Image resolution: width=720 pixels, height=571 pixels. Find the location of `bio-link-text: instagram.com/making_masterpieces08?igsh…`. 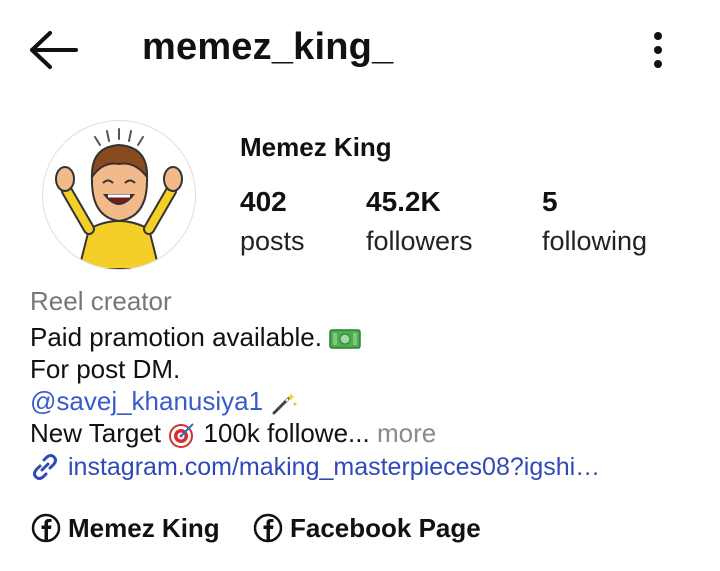

bio-link-text: instagram.com/making_masterpieces08?igsh… is located at coordinates (334, 467).